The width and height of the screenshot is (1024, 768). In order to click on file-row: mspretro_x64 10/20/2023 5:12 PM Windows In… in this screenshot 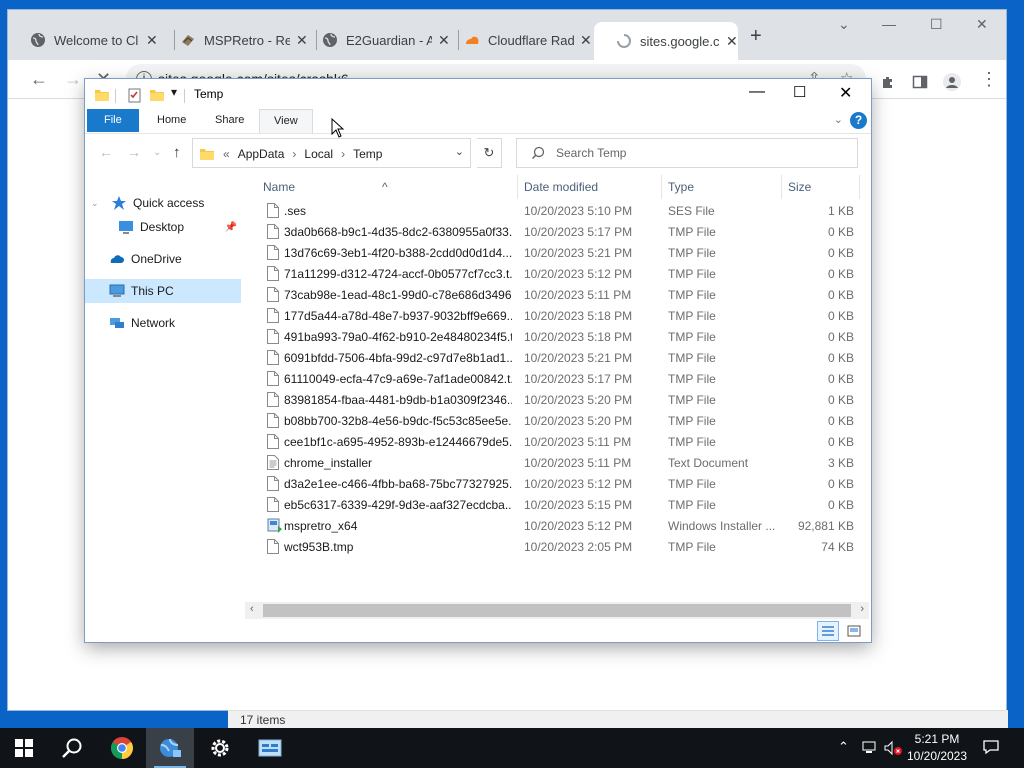, I will do `click(557, 525)`.